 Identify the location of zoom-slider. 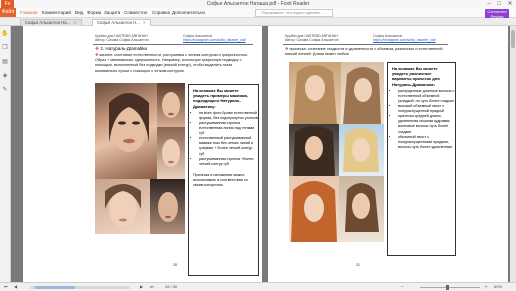
(450, 287).